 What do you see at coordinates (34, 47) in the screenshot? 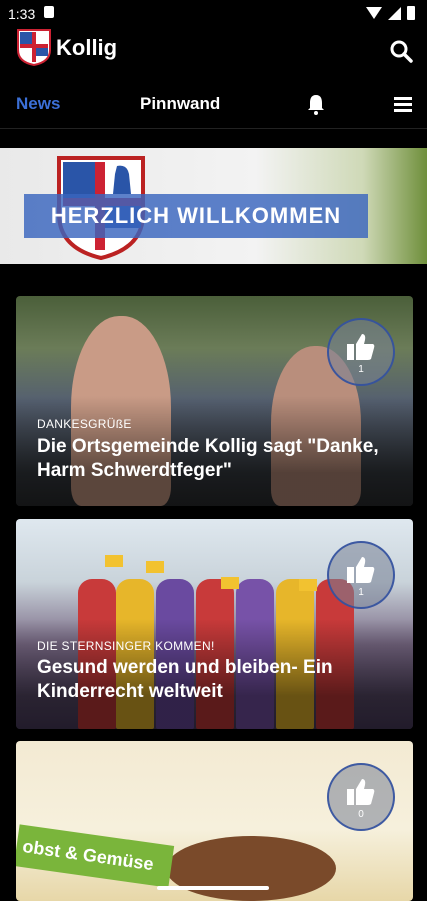
I see `kollig-logo` at bounding box center [34, 47].